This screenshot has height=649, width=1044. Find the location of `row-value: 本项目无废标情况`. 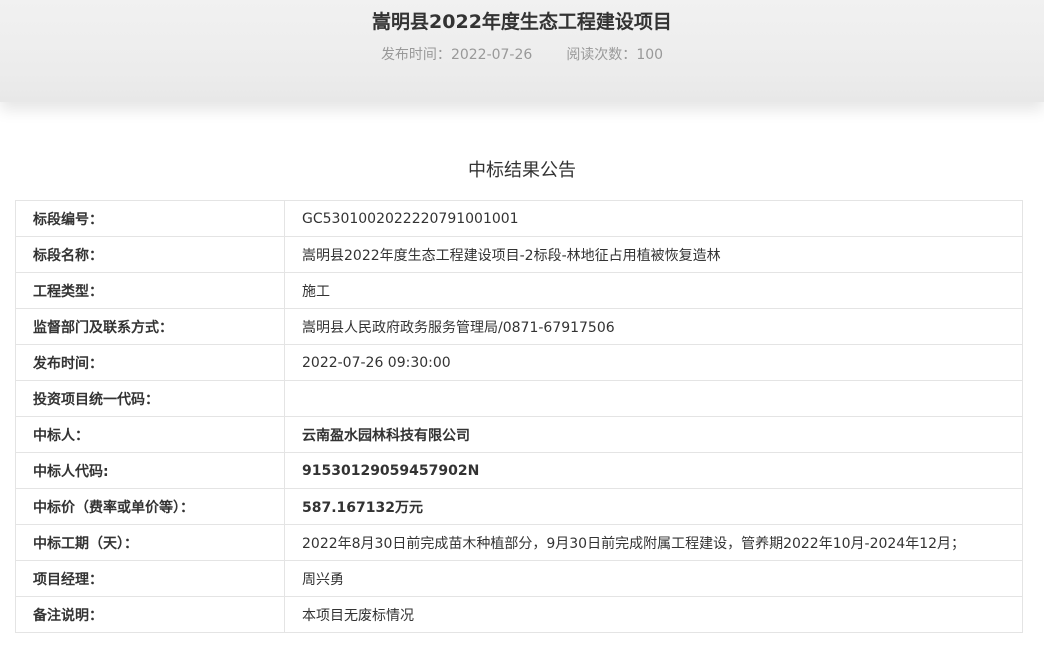

row-value: 本项目无废标情况 is located at coordinates (653, 614).